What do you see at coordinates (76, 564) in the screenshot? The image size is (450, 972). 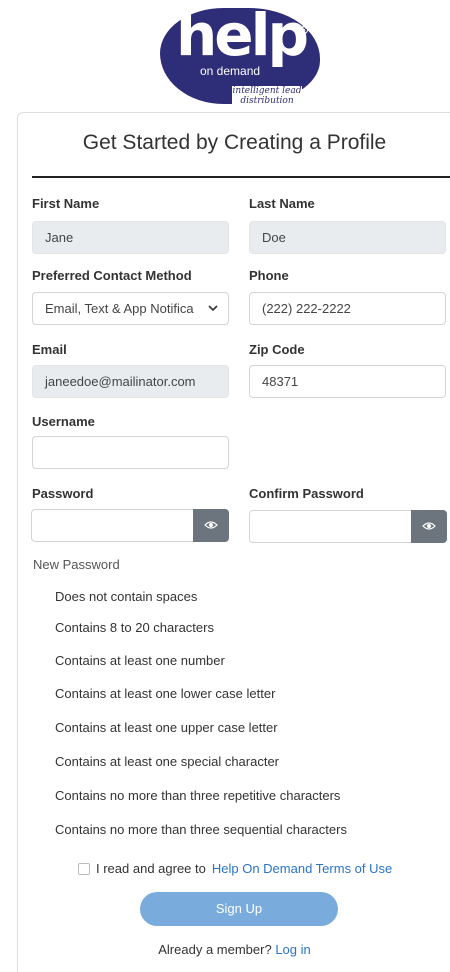 I see `password-rules-title: New Password` at bounding box center [76, 564].